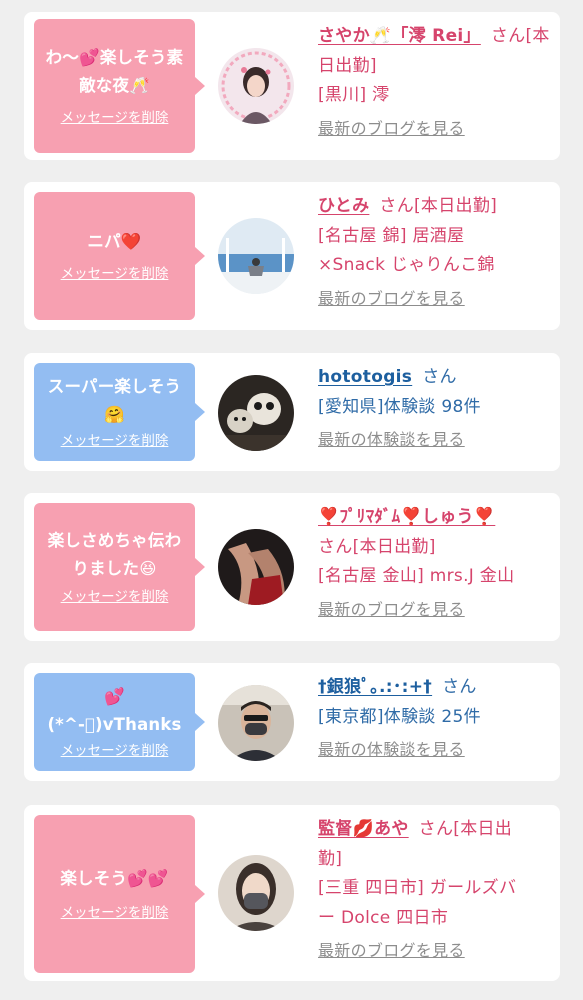 This screenshot has height=1000, width=583. I want to click on sender-info: †銀狼ﾟ｡.:･:+† さん [東京都]体験談 25件 最新の体験談を見る, so click(434, 718).